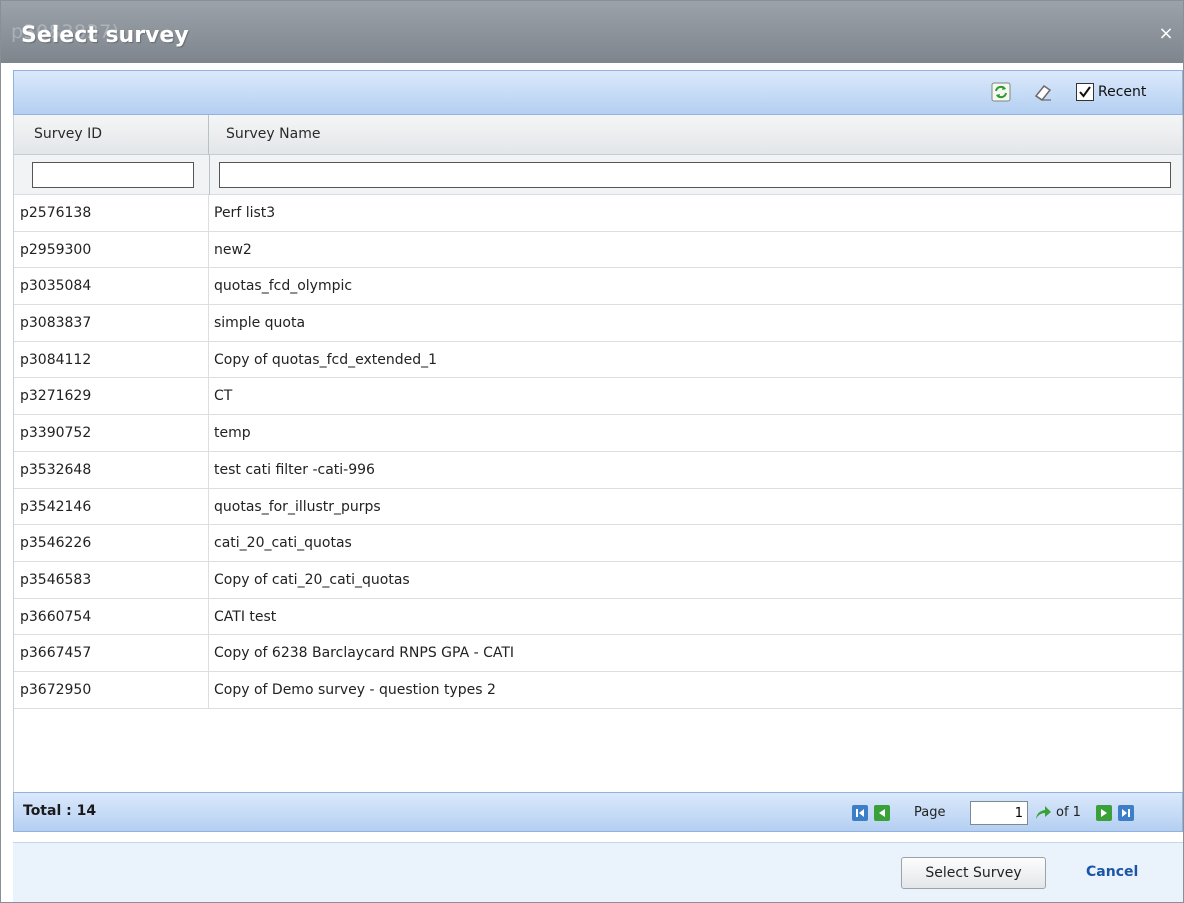 The width and height of the screenshot is (1184, 903). Describe the element at coordinates (860, 813) in the screenshot. I see `first-page-icon` at that location.